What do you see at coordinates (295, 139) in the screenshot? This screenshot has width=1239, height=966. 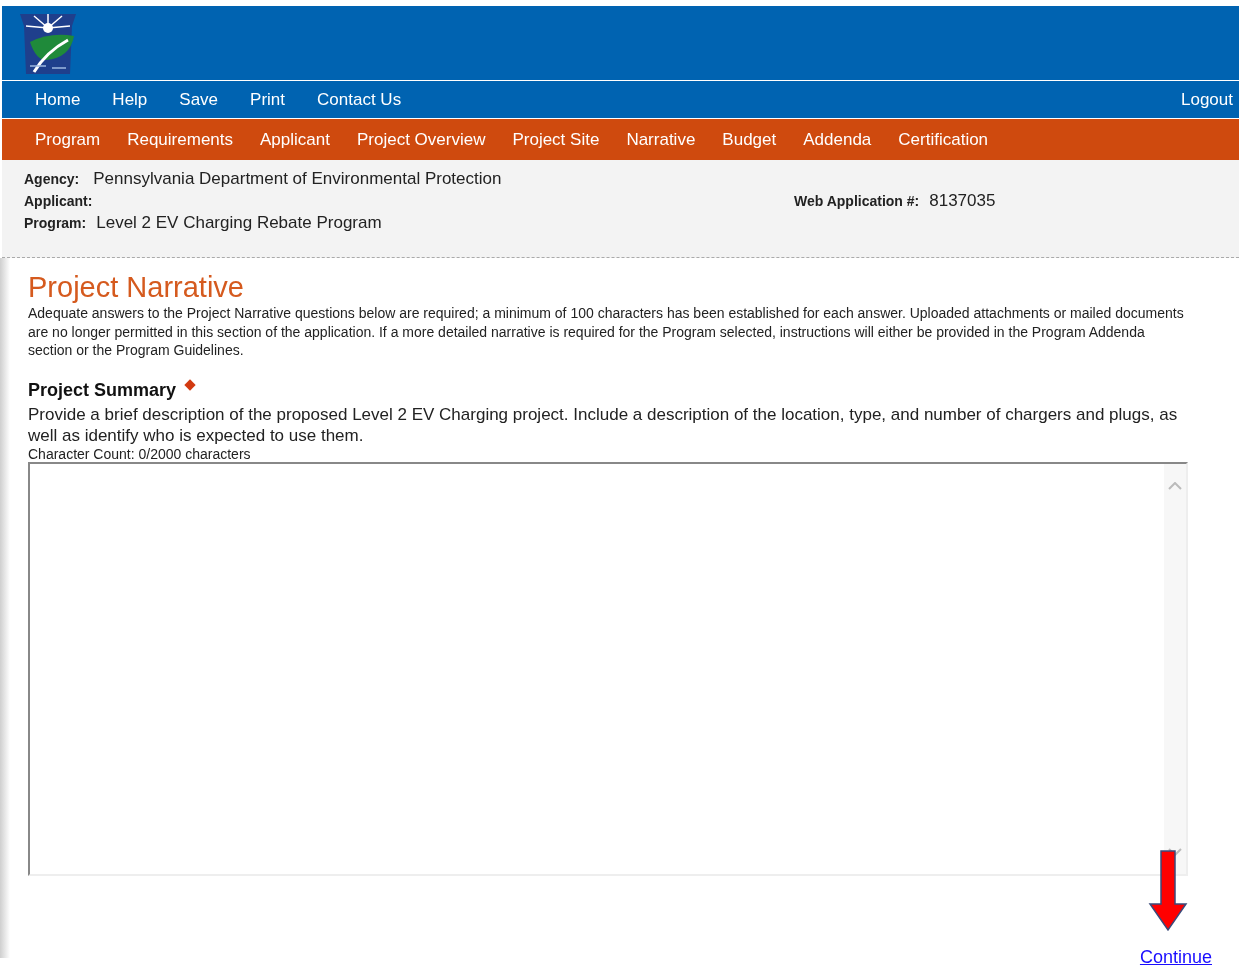 I see `section-tab: Applicant` at bounding box center [295, 139].